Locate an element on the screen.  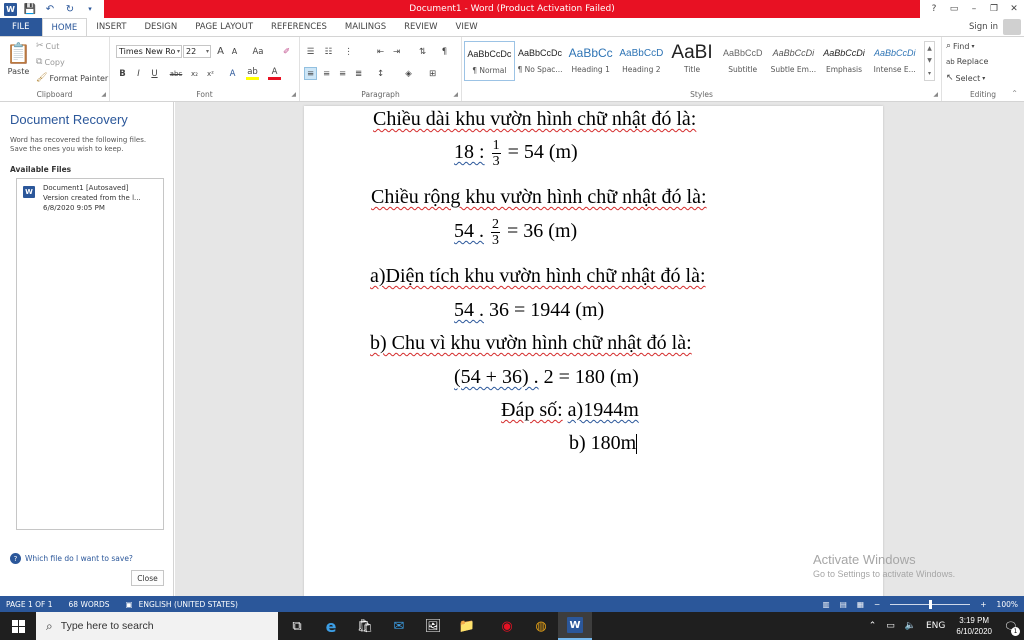
word-taskbar-icon: W is located at coordinates (575, 626).